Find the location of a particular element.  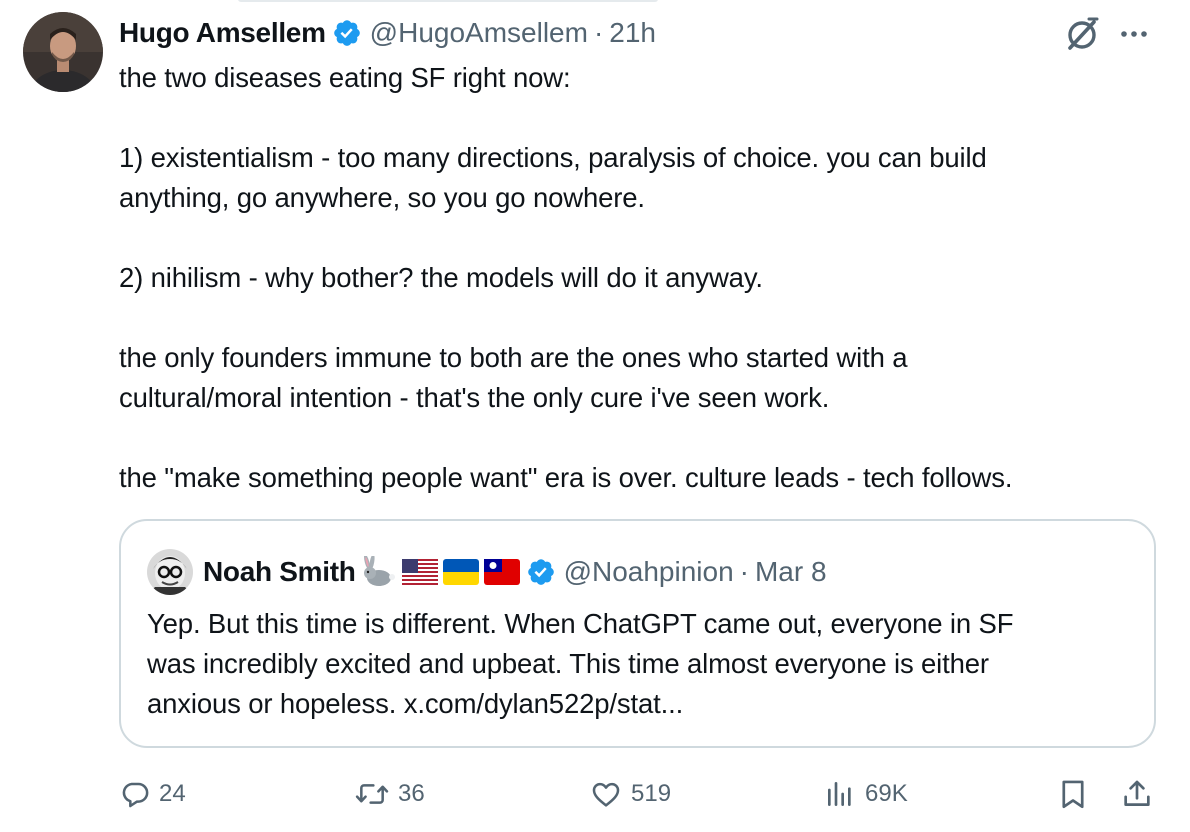

bookmark-icon is located at coordinates (1073, 794).